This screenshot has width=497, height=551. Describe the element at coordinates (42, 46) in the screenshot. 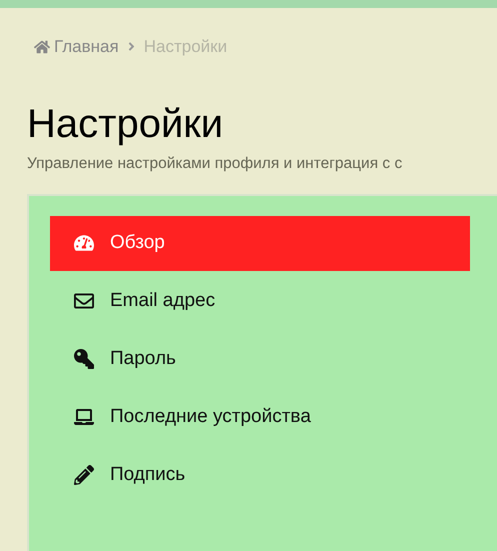

I see `home-icon` at that location.